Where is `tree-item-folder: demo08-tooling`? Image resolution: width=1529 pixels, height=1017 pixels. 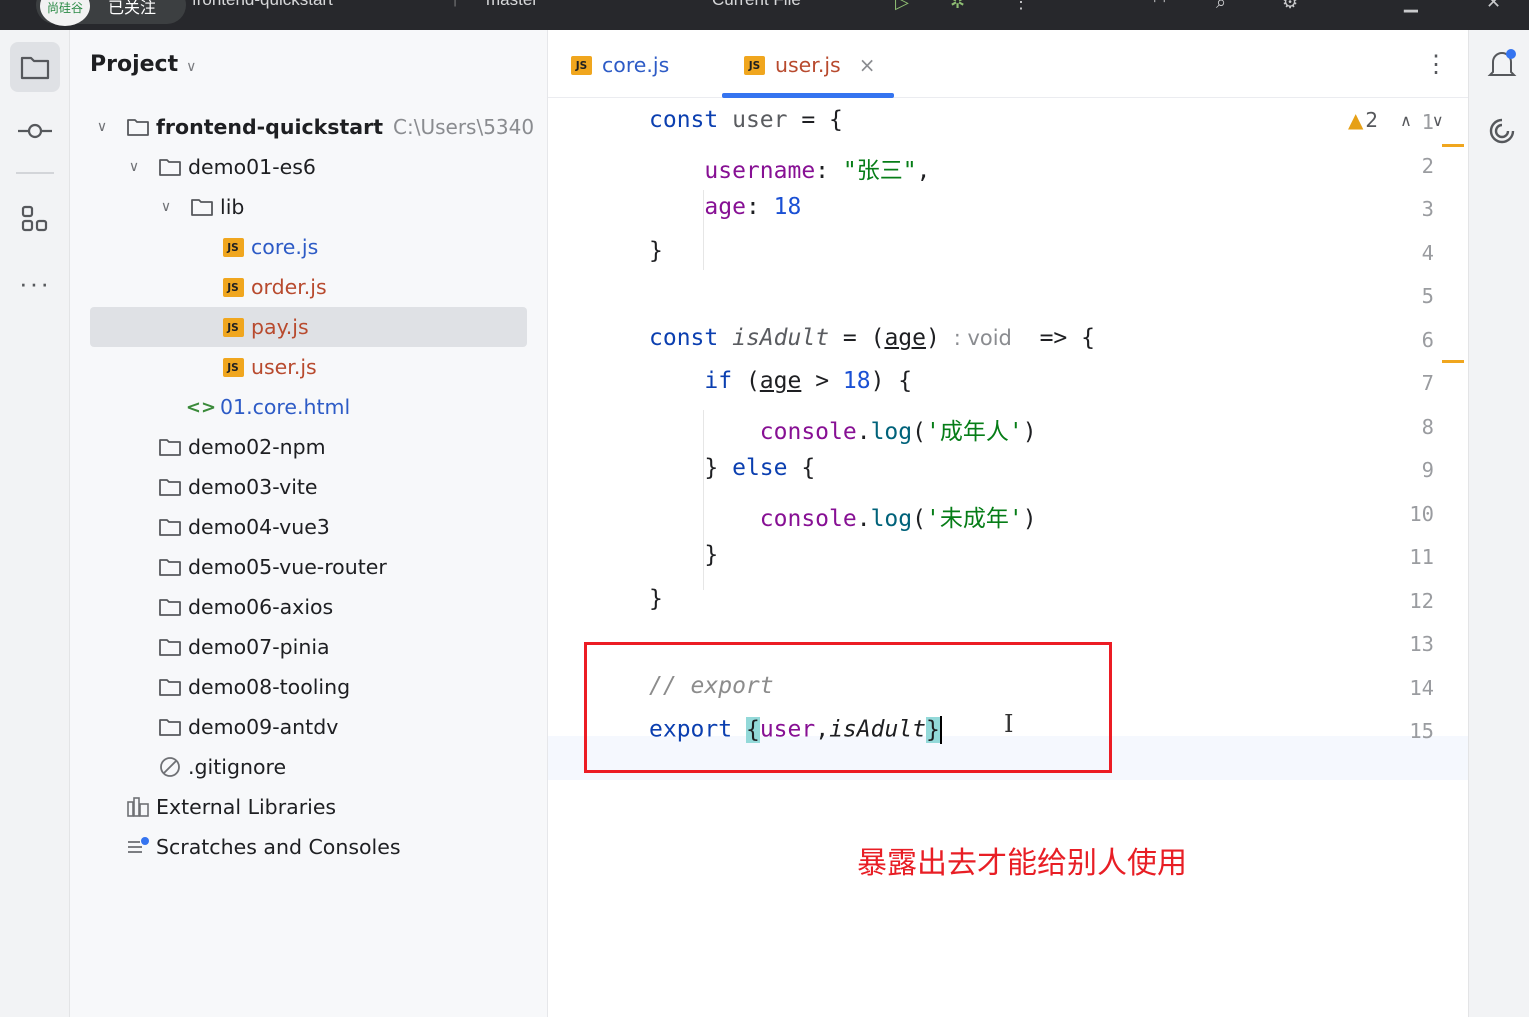
tree-item-folder: demo08-tooling is located at coordinates (309, 687).